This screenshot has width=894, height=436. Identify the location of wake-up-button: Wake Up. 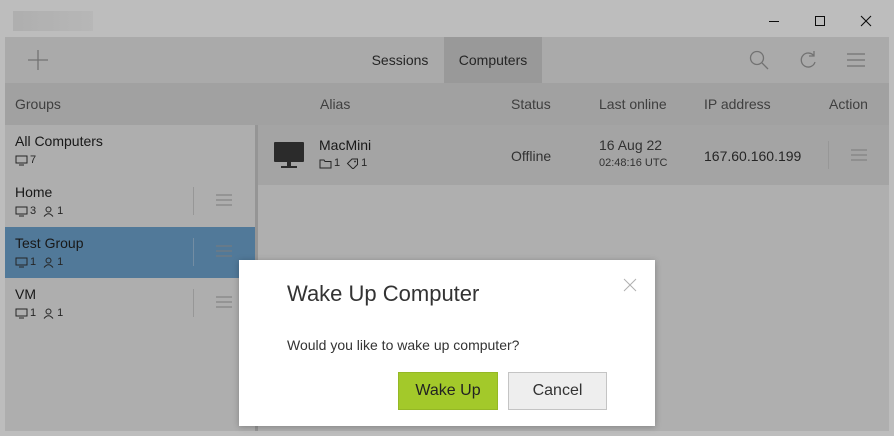
(448, 391).